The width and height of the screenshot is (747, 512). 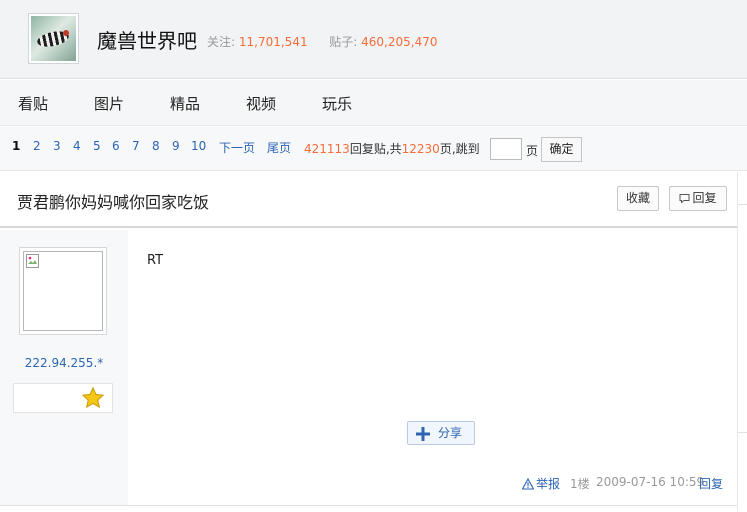 I want to click on page-link: 5, so click(x=97, y=146).